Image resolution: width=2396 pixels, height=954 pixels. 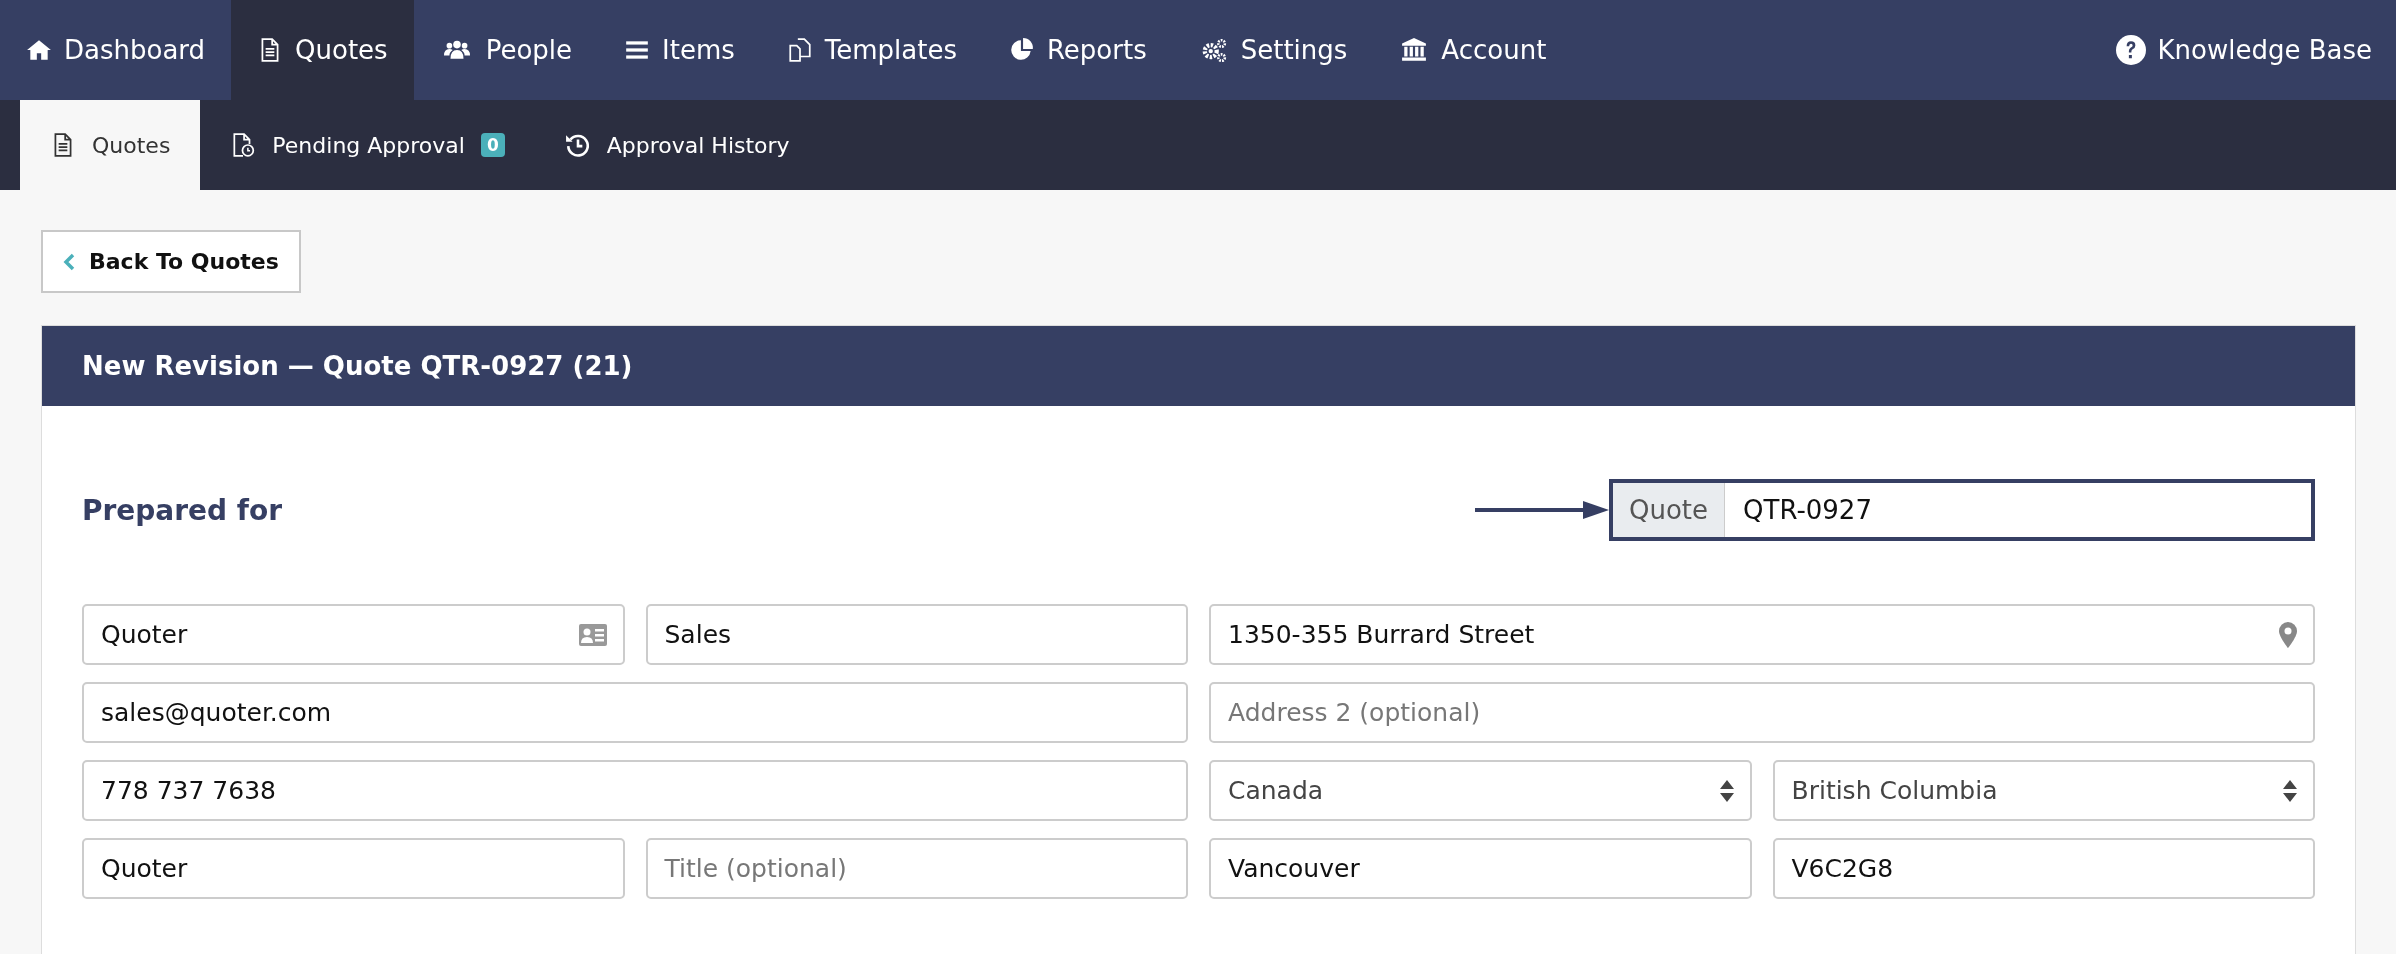 I want to click on nav-tab: Account, so click(x=1473, y=50).